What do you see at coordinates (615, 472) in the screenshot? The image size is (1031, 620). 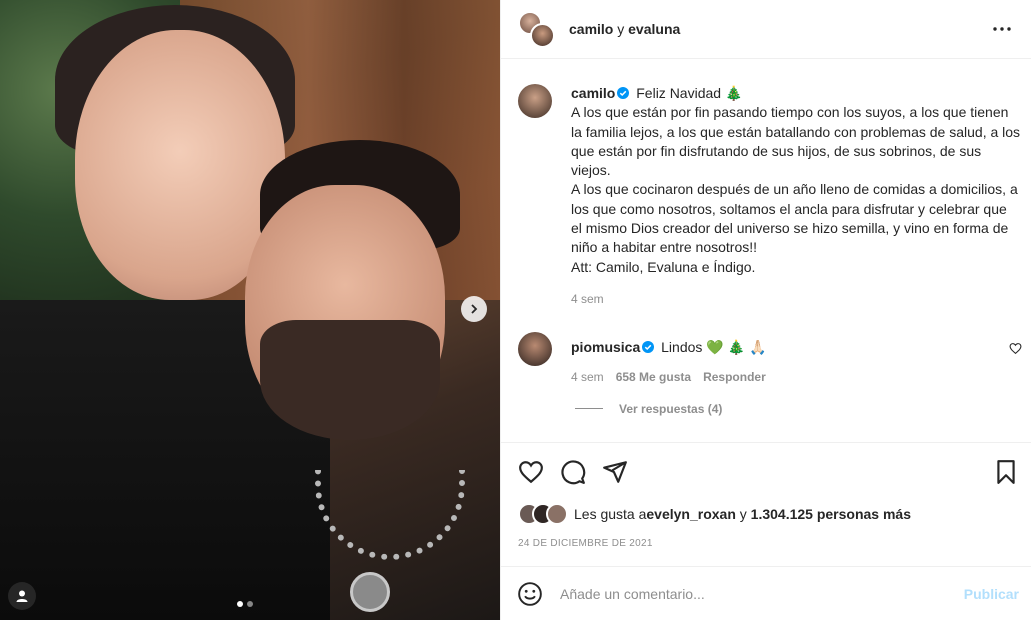 I see `share-icon` at bounding box center [615, 472].